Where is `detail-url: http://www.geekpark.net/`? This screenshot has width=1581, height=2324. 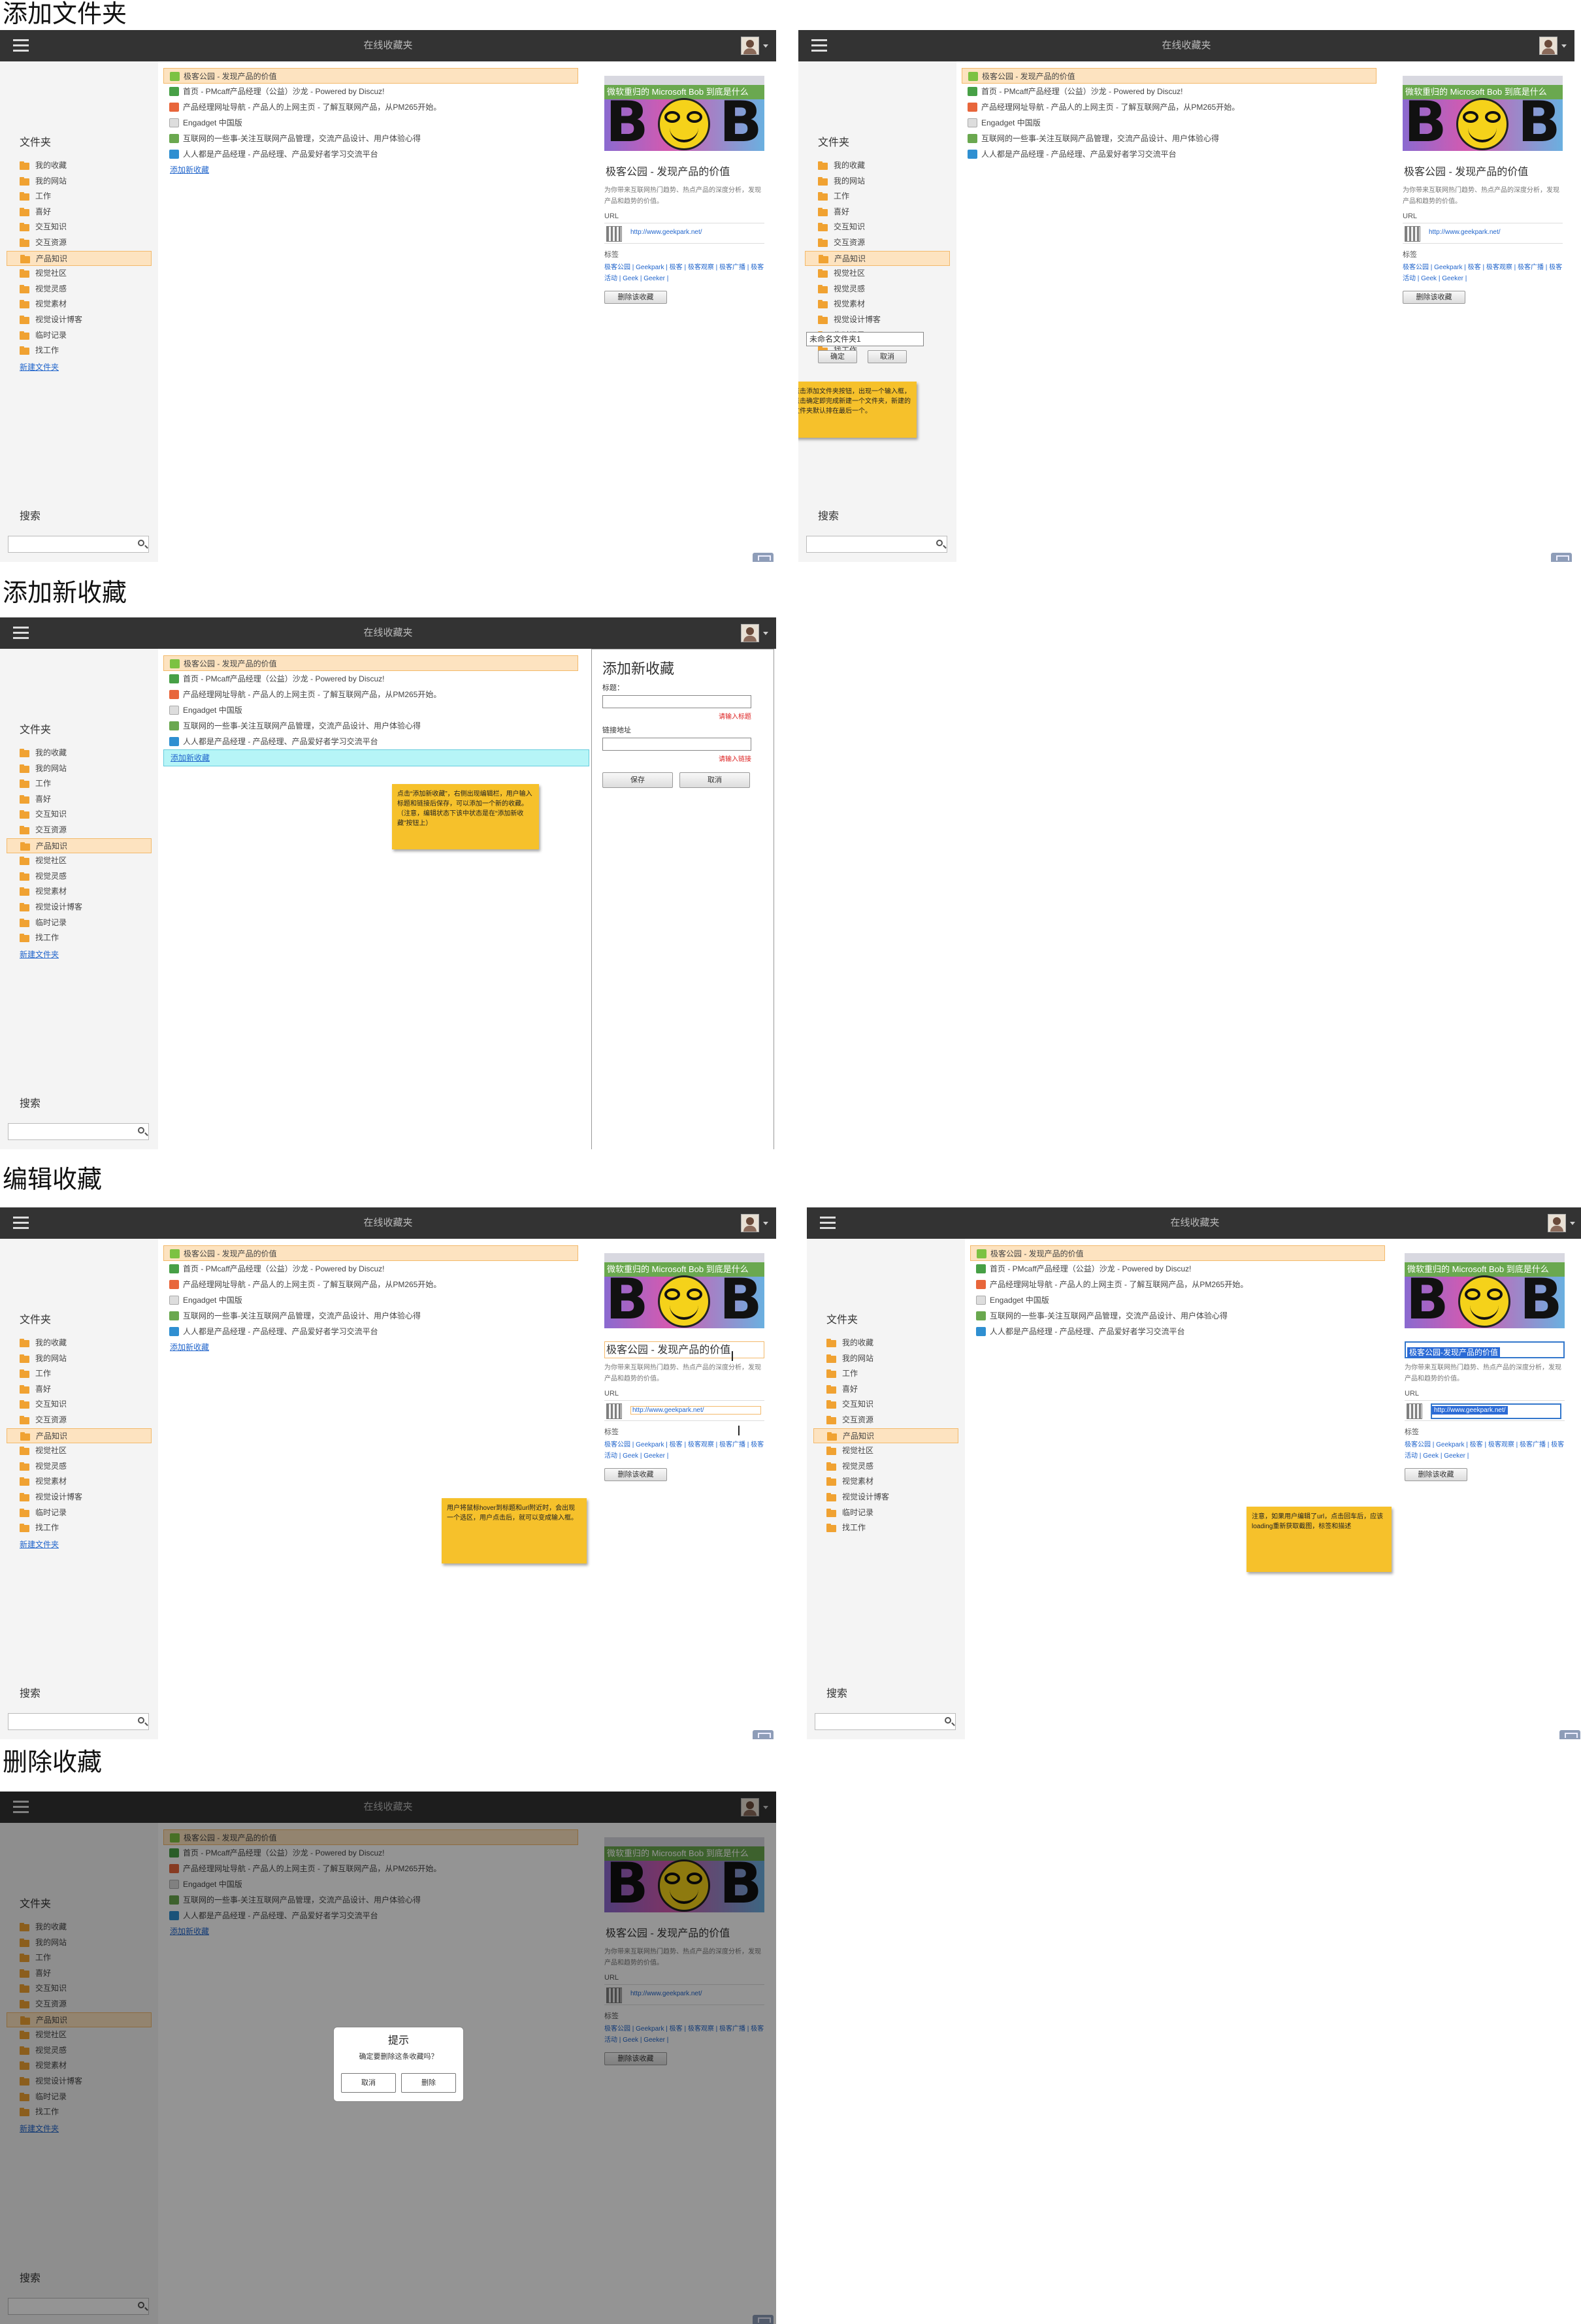 detail-url: http://www.geekpark.net/ is located at coordinates (666, 232).